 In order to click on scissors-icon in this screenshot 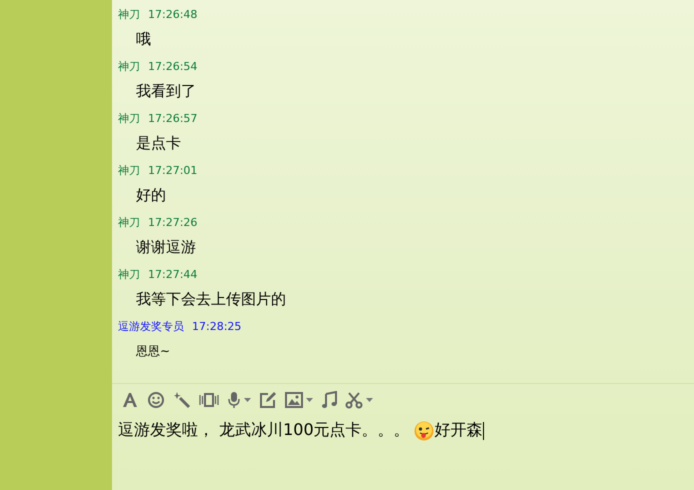, I will do `click(359, 400)`.